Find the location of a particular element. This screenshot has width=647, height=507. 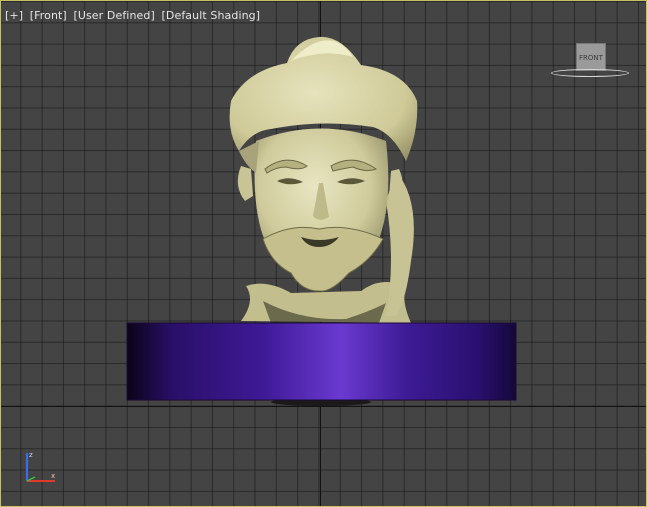

xyz-axis-icon: z x is located at coordinates (40, 466).